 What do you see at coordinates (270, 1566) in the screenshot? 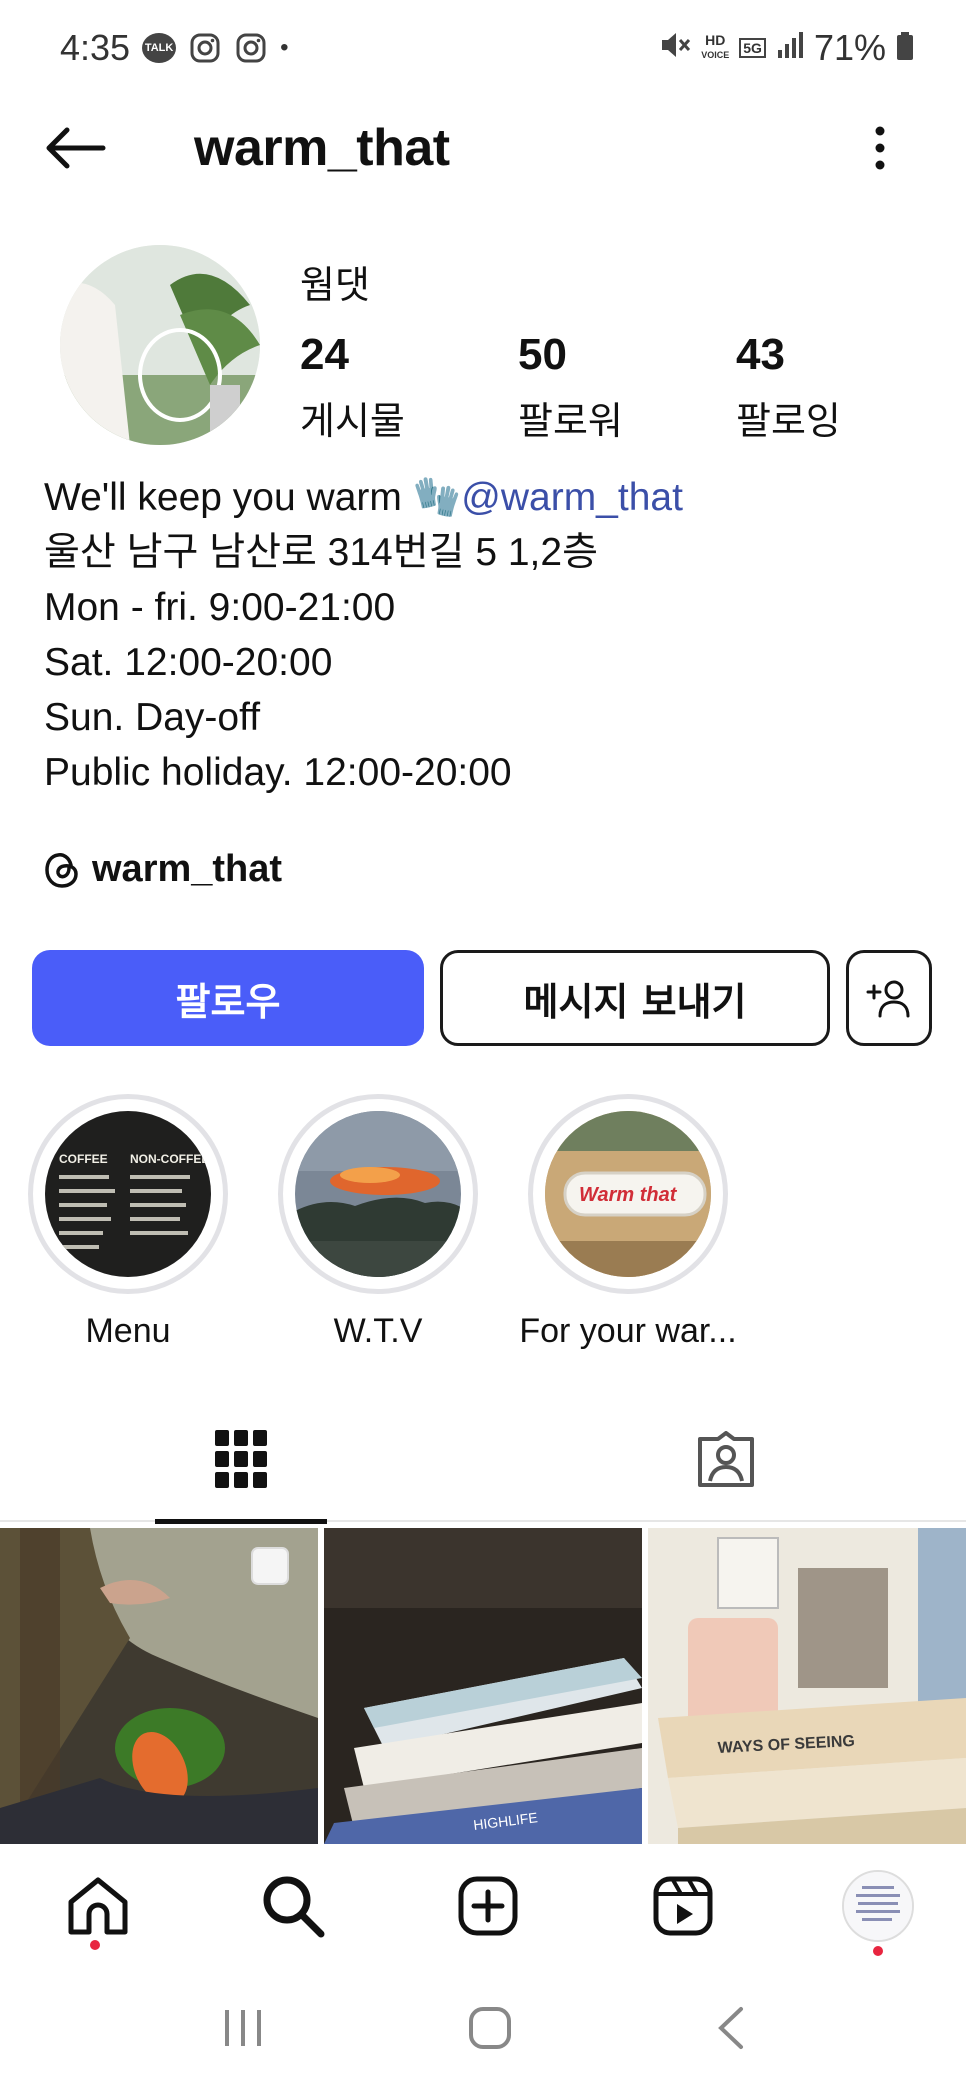
I see `multiple-photos-icon` at bounding box center [270, 1566].